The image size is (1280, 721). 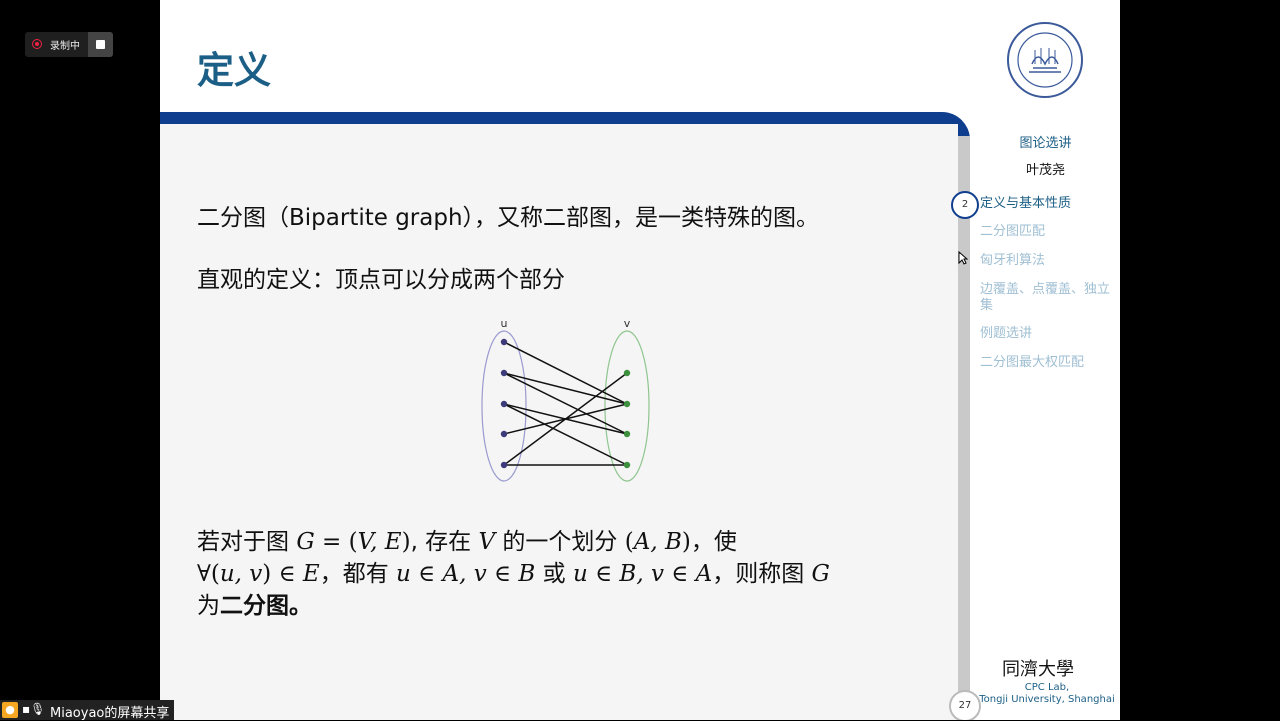 What do you see at coordinates (234, 70) in the screenshot?
I see `slide-title: 定义` at bounding box center [234, 70].